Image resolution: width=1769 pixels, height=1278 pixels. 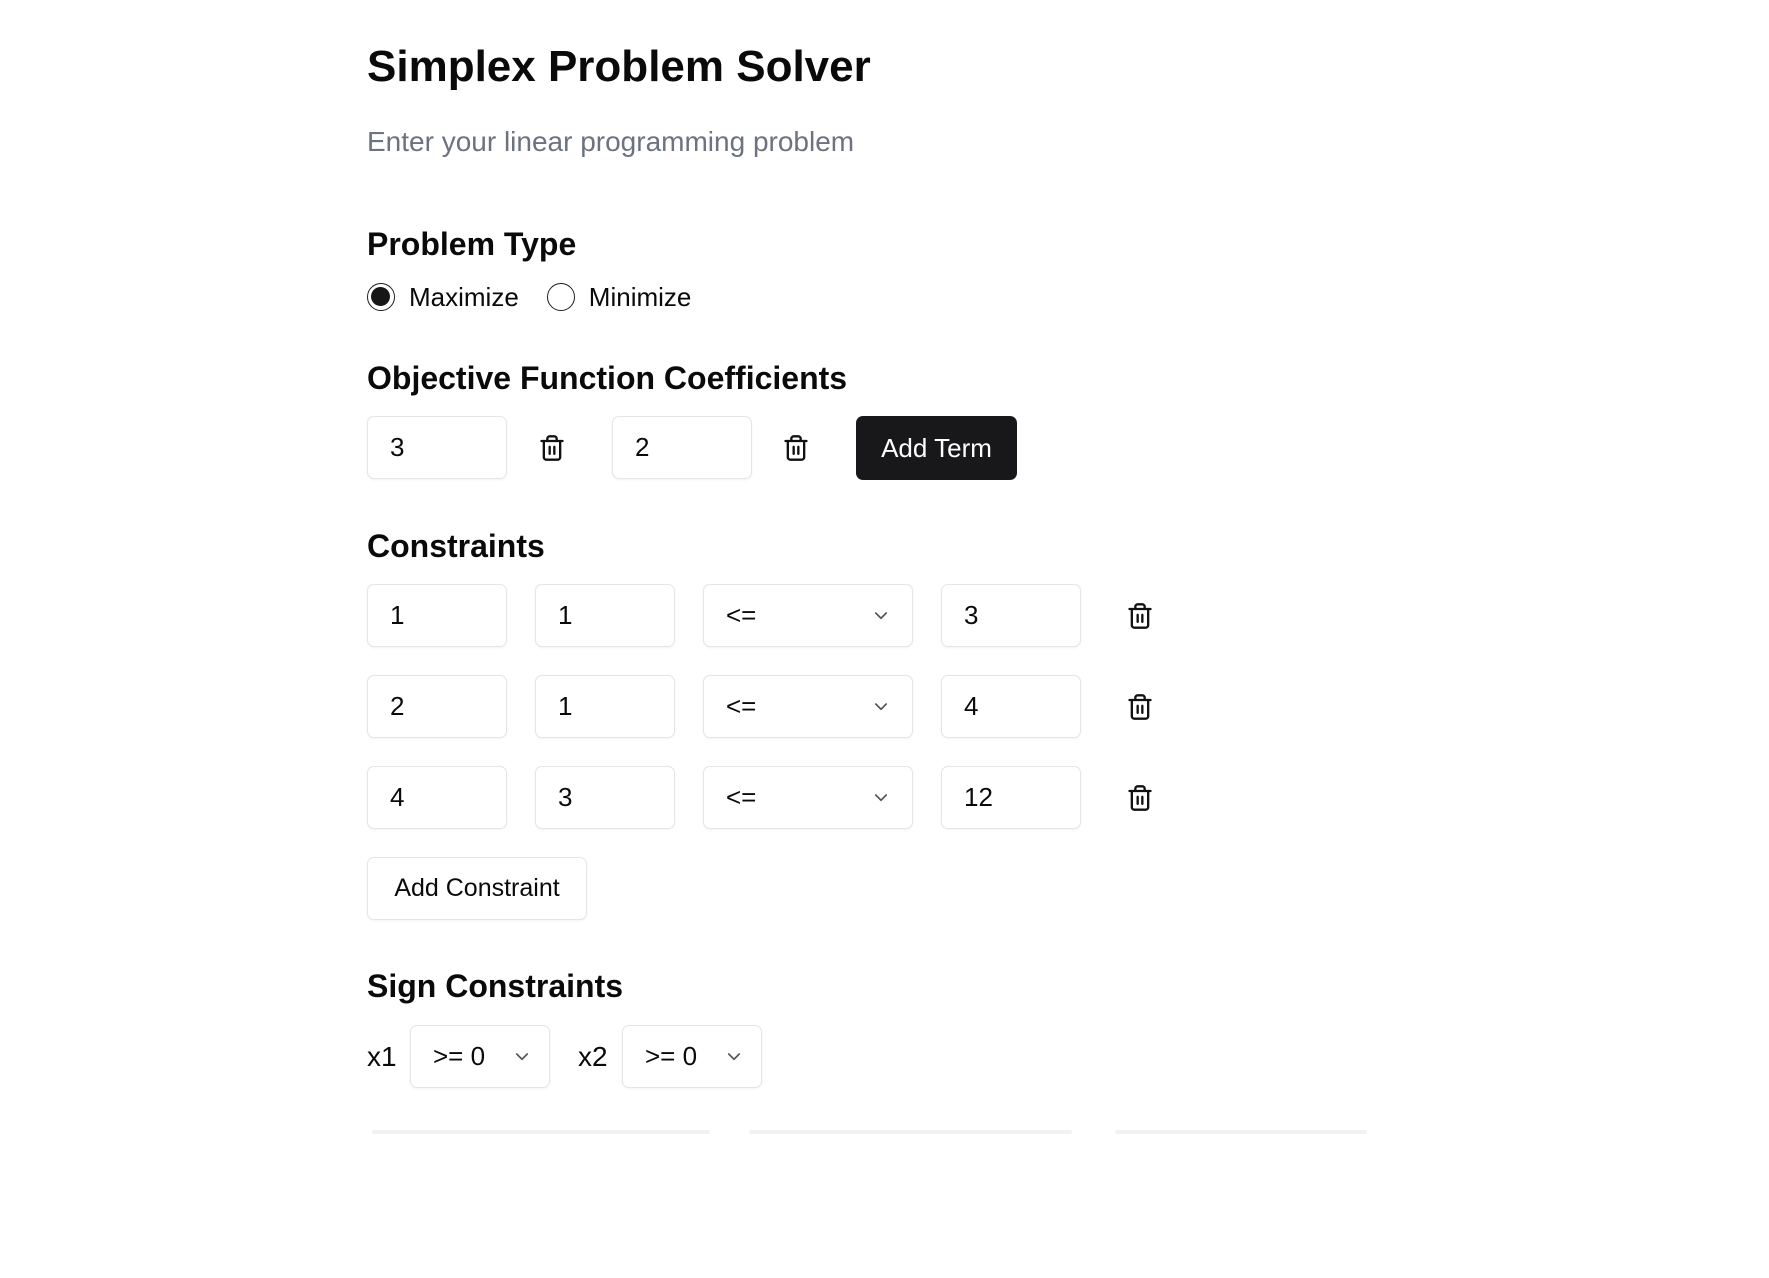 What do you see at coordinates (605, 797) in the screenshot?
I see `constraint-coefficient-input: 3` at bounding box center [605, 797].